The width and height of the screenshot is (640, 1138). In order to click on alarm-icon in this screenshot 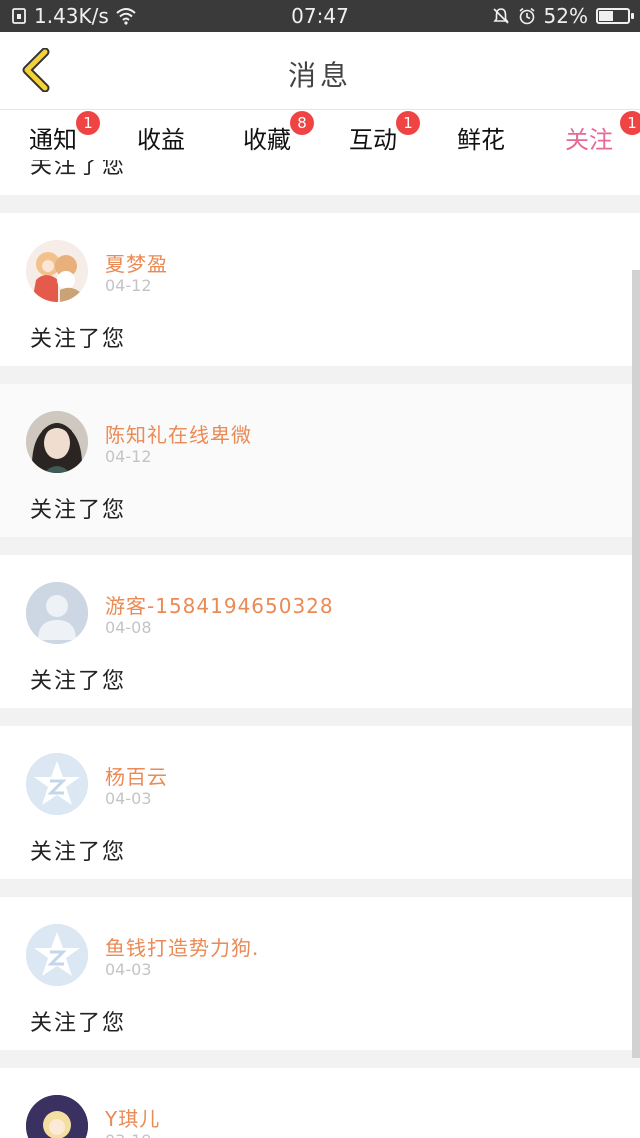, I will do `click(527, 16)`.